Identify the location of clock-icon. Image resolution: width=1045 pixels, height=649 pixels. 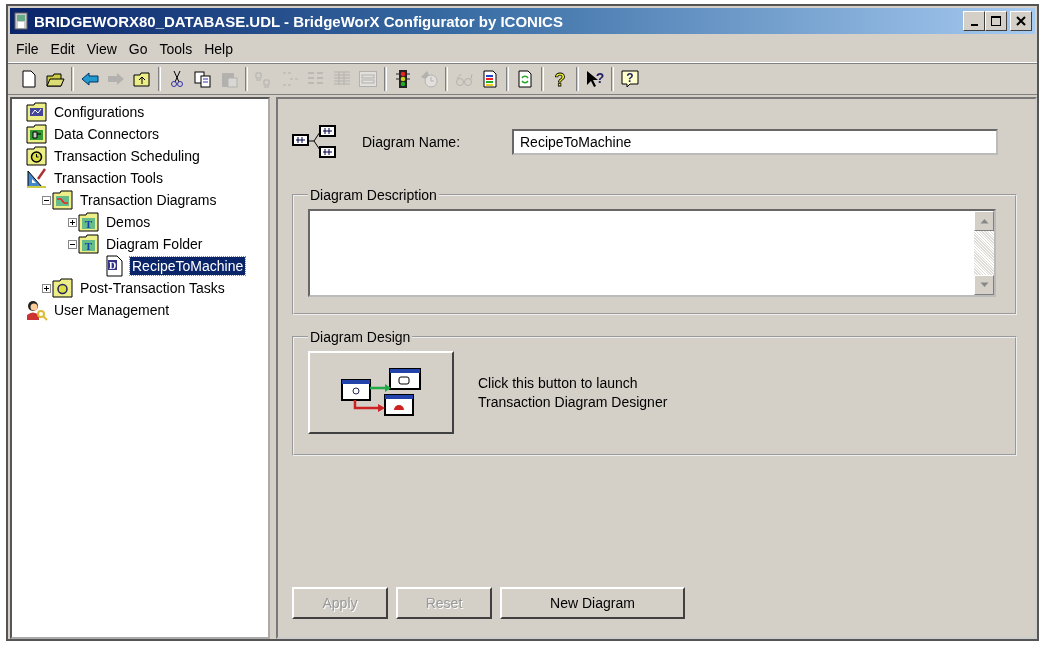
(429, 79).